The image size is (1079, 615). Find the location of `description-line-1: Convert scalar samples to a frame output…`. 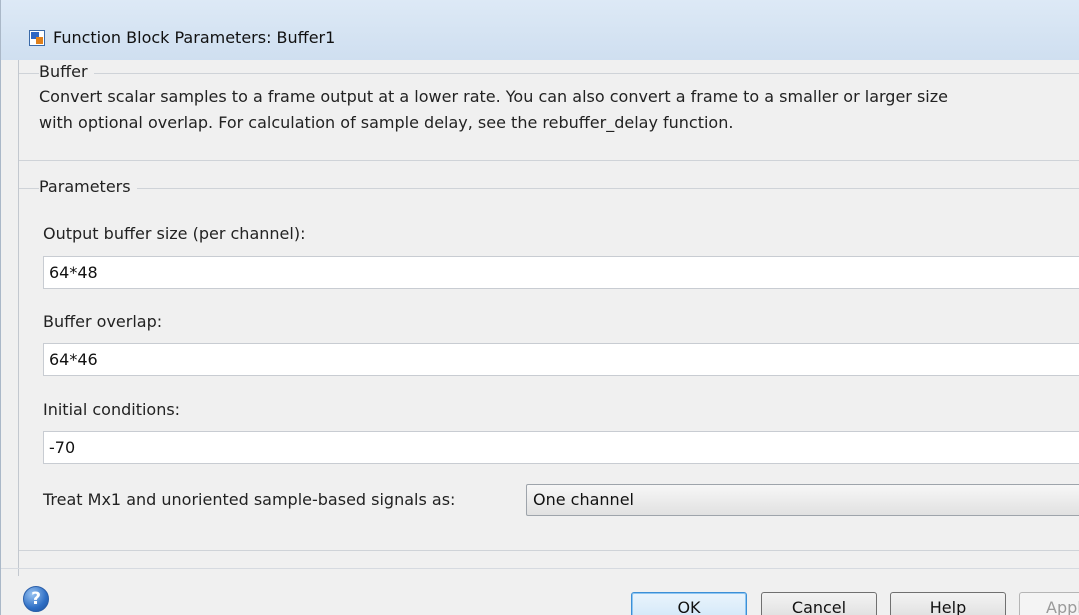

description-line-1: Convert scalar samples to a frame output… is located at coordinates (493, 96).